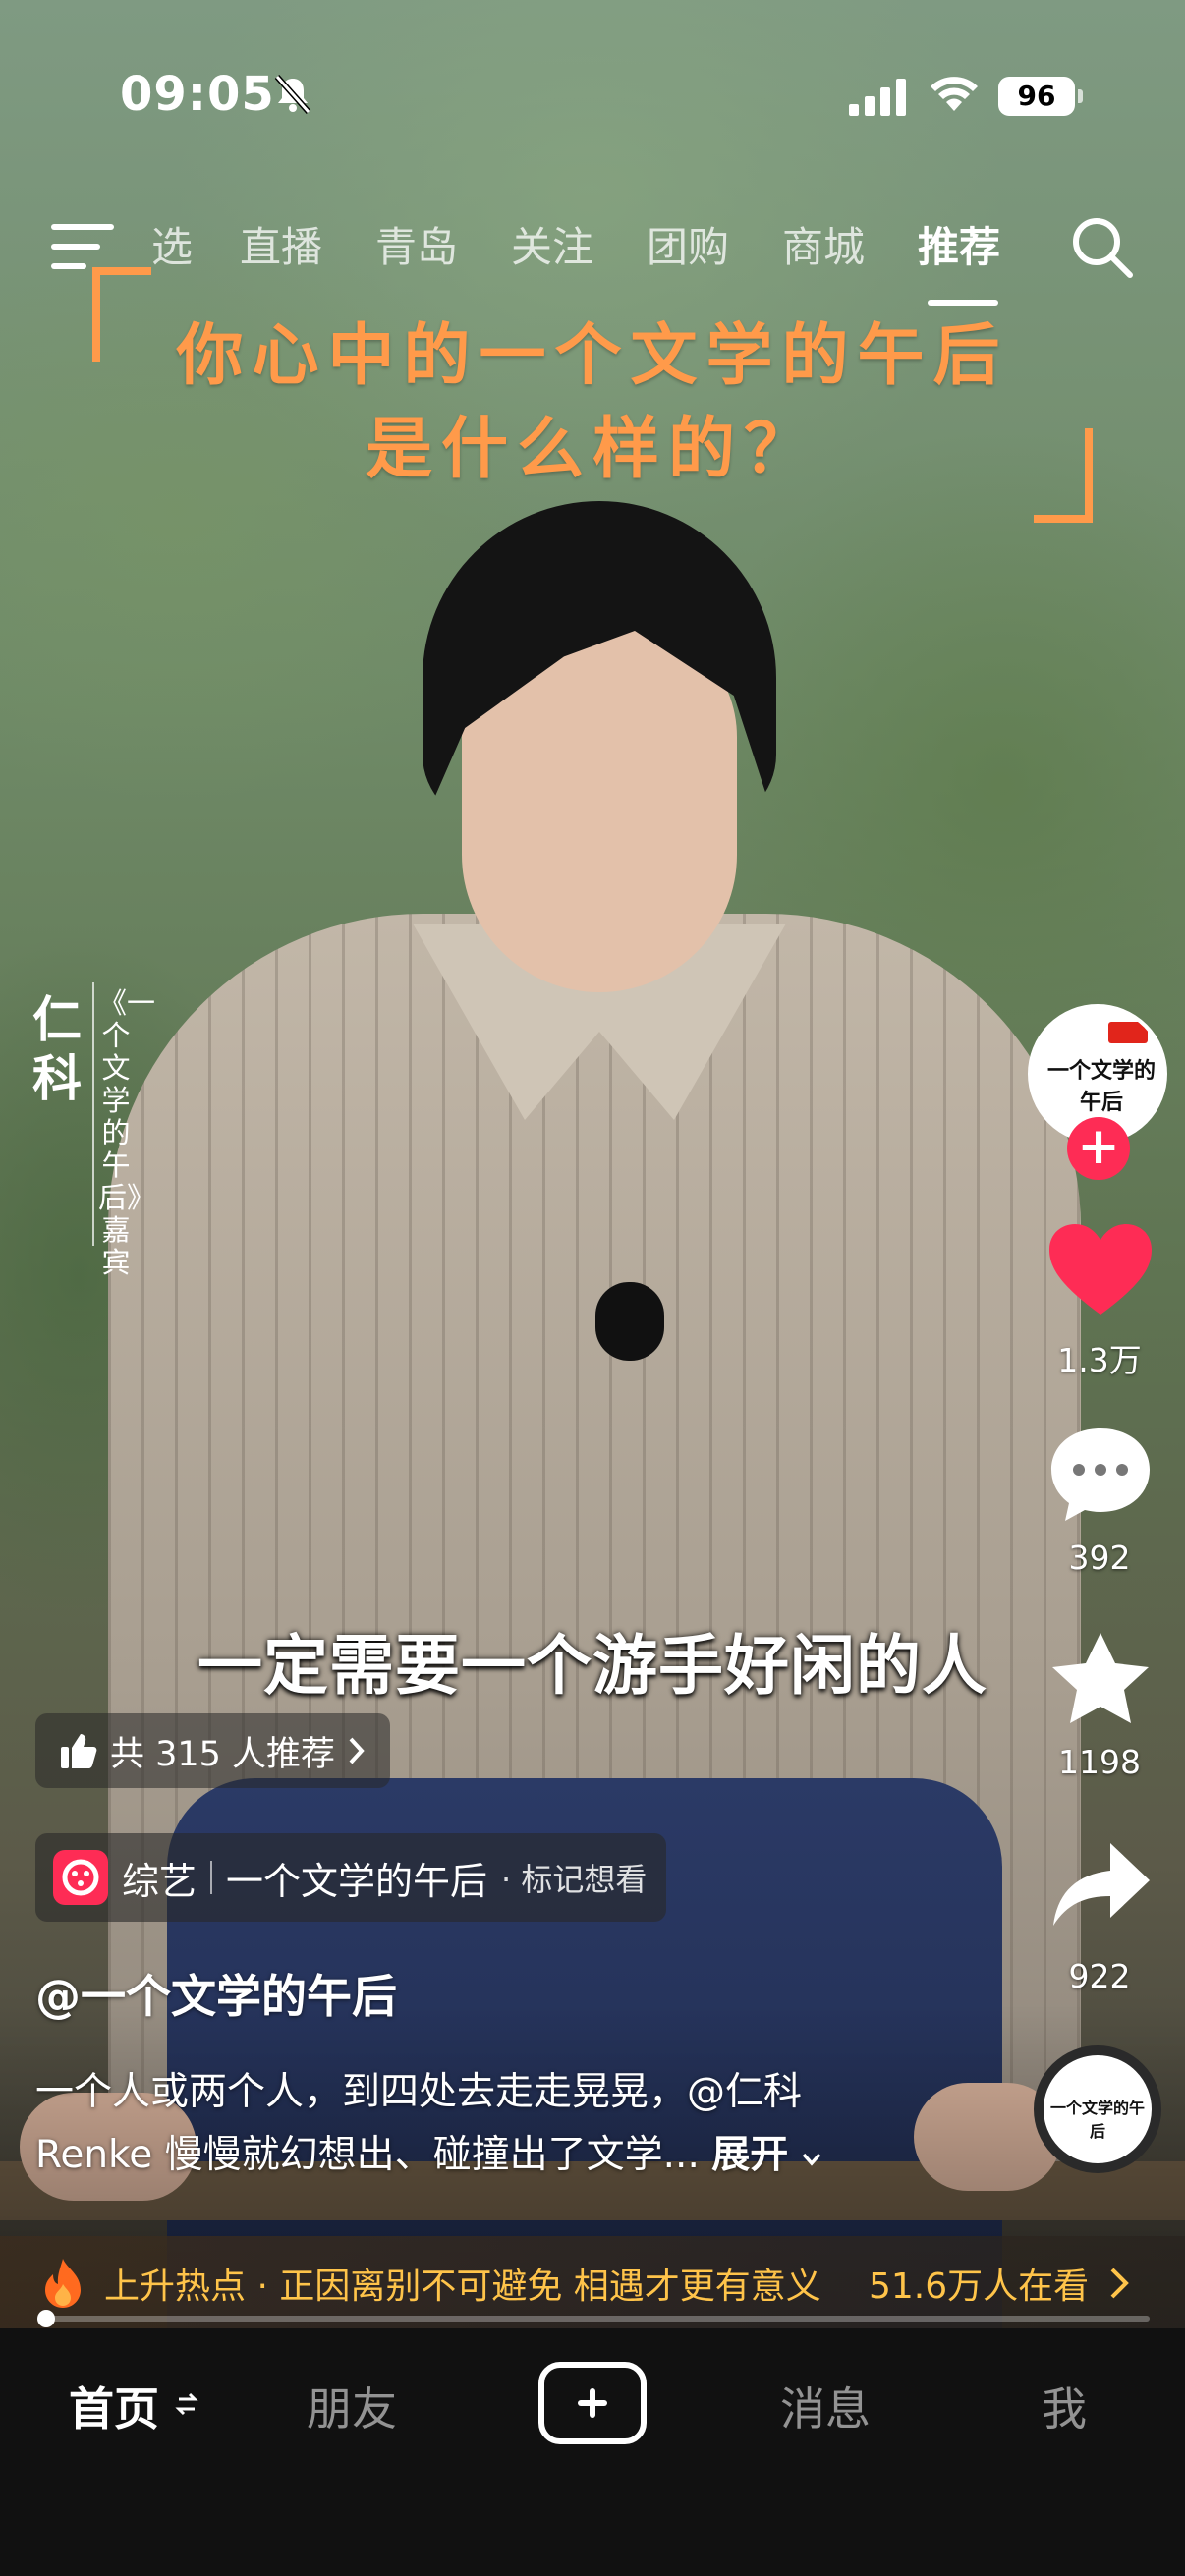 Image resolution: width=1185 pixels, height=2576 pixels. Describe the element at coordinates (1101, 1086) in the screenshot. I see `avatar-logo-text: 一个文学的午后` at that location.